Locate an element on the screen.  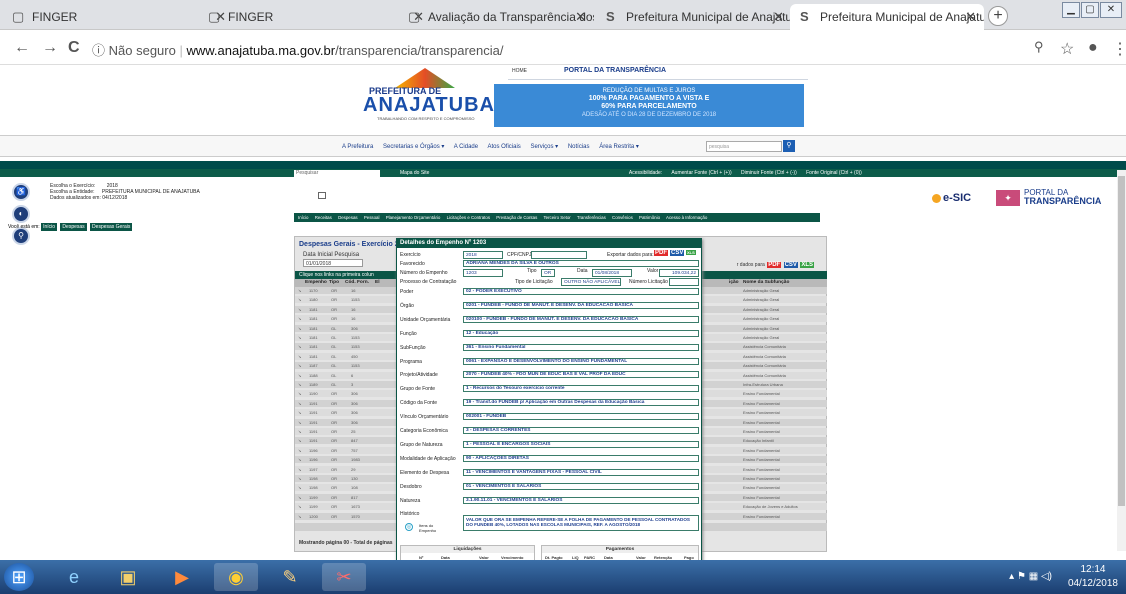
new-tab-button: + is located at coordinates (998, 16).